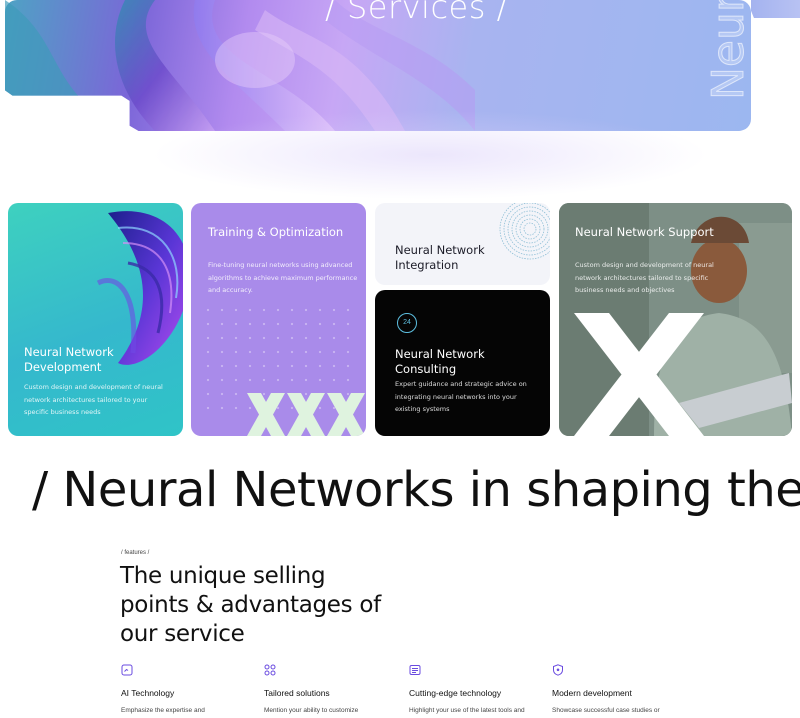 This screenshot has width=800, height=718. Describe the element at coordinates (416, 13) in the screenshot. I see `hero-title: / Services /` at that location.